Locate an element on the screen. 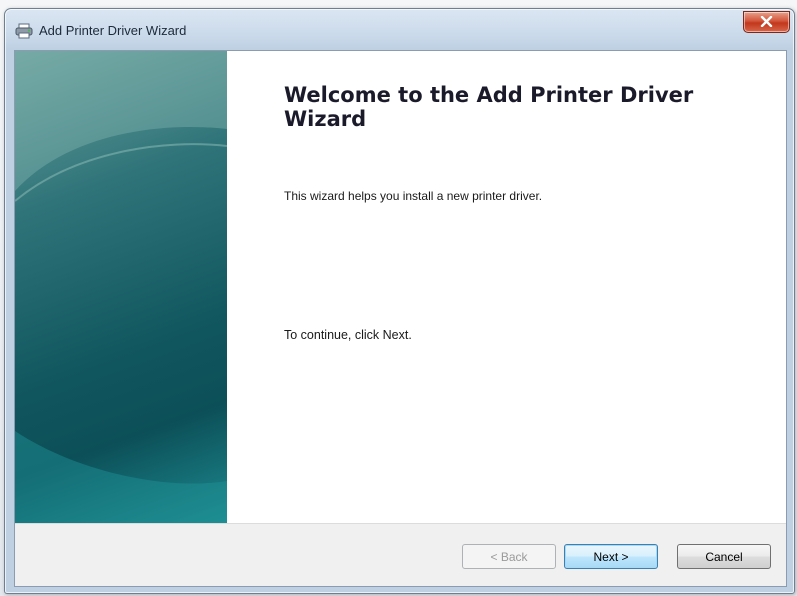 Image resolution: width=797 pixels, height=596 pixels. title-bar: Add Printer Driver Wizard is located at coordinates (399, 29).